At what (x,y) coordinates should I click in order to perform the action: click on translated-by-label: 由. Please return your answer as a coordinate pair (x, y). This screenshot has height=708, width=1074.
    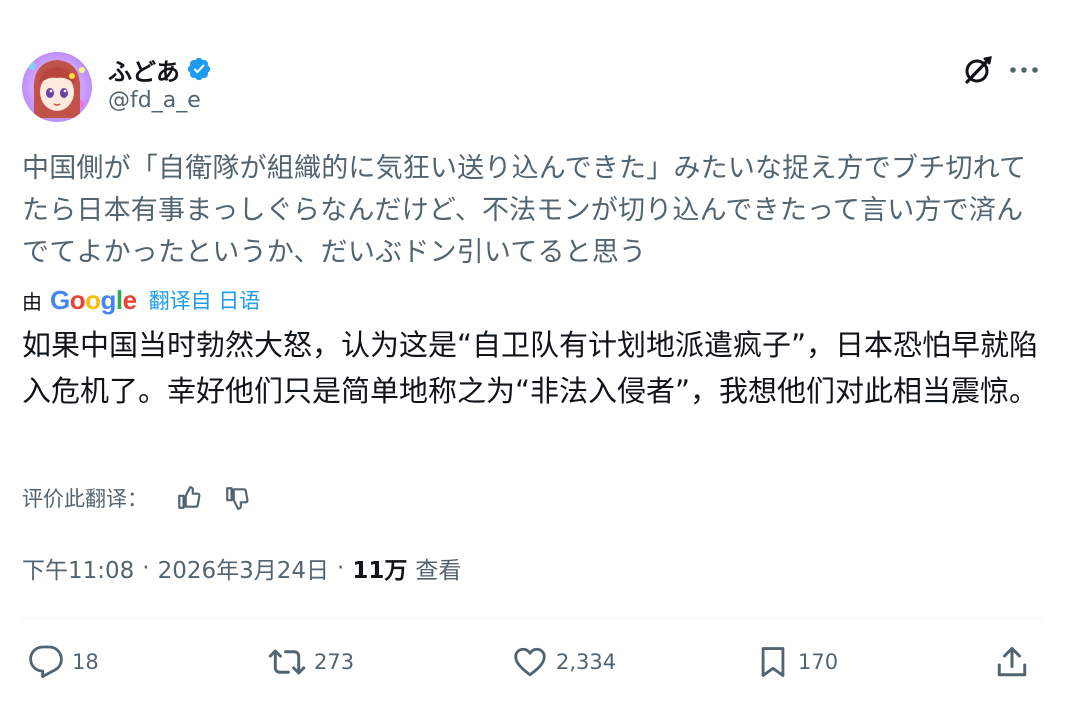
    Looking at the image, I should click on (32, 301).